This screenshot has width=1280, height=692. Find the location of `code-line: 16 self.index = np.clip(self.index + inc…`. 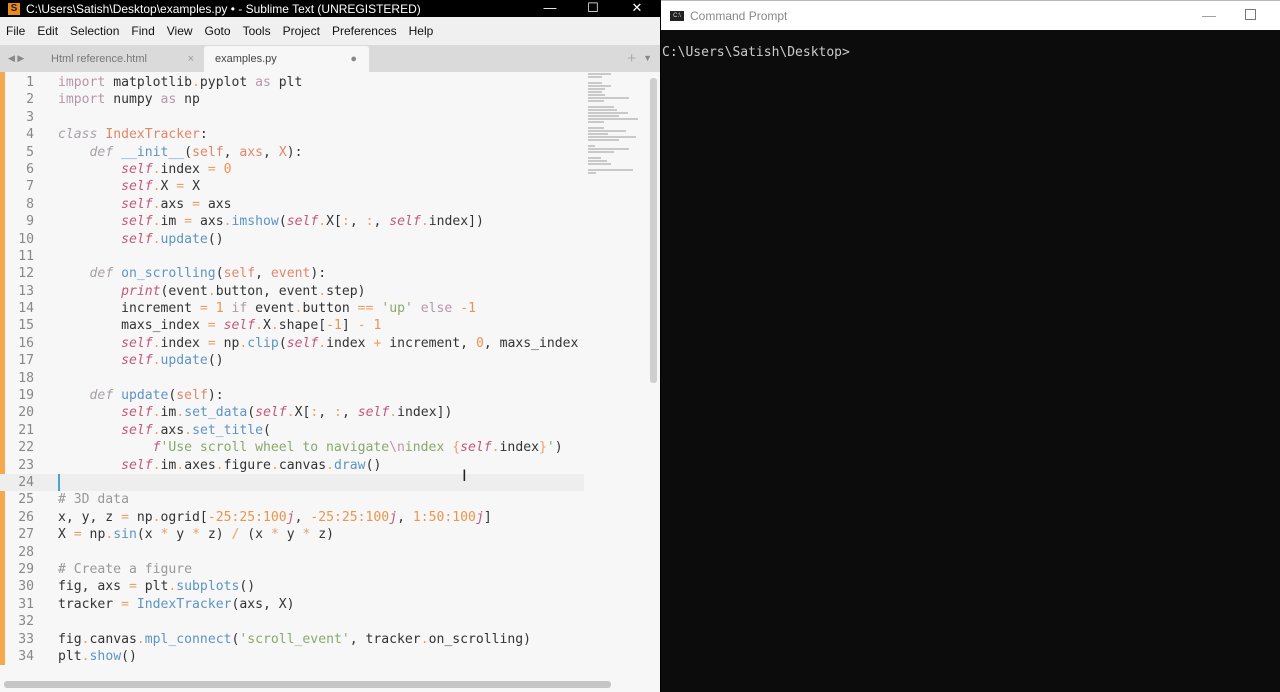

code-line: 16 self.index = np.clip(self.index + inc… is located at coordinates (292, 343).